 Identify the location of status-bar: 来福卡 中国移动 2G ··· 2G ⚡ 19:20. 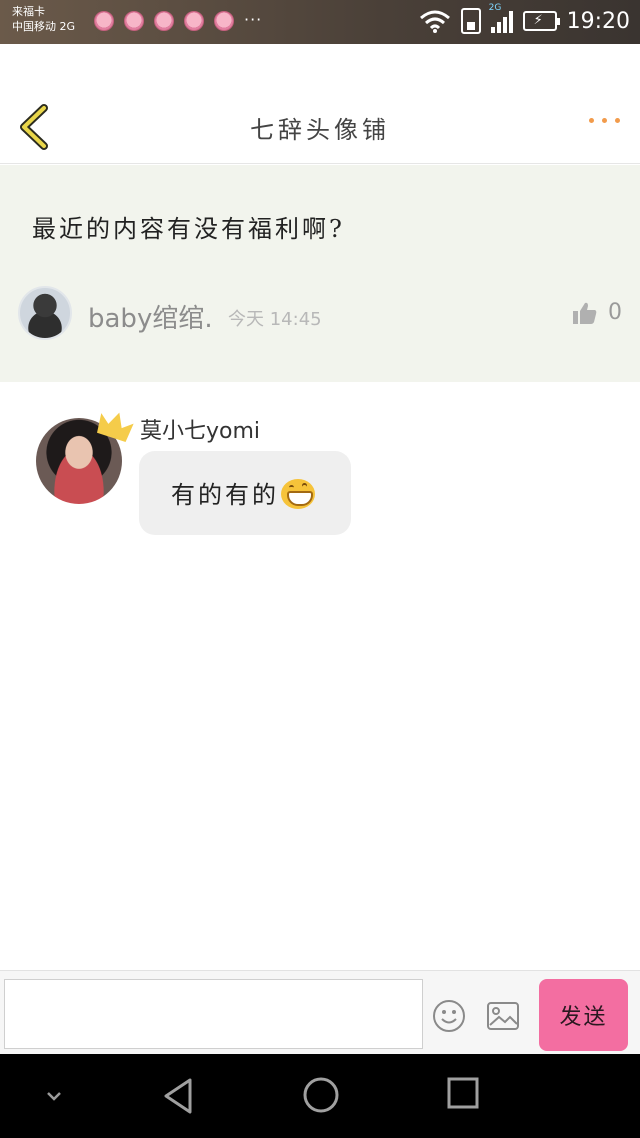
(320, 22).